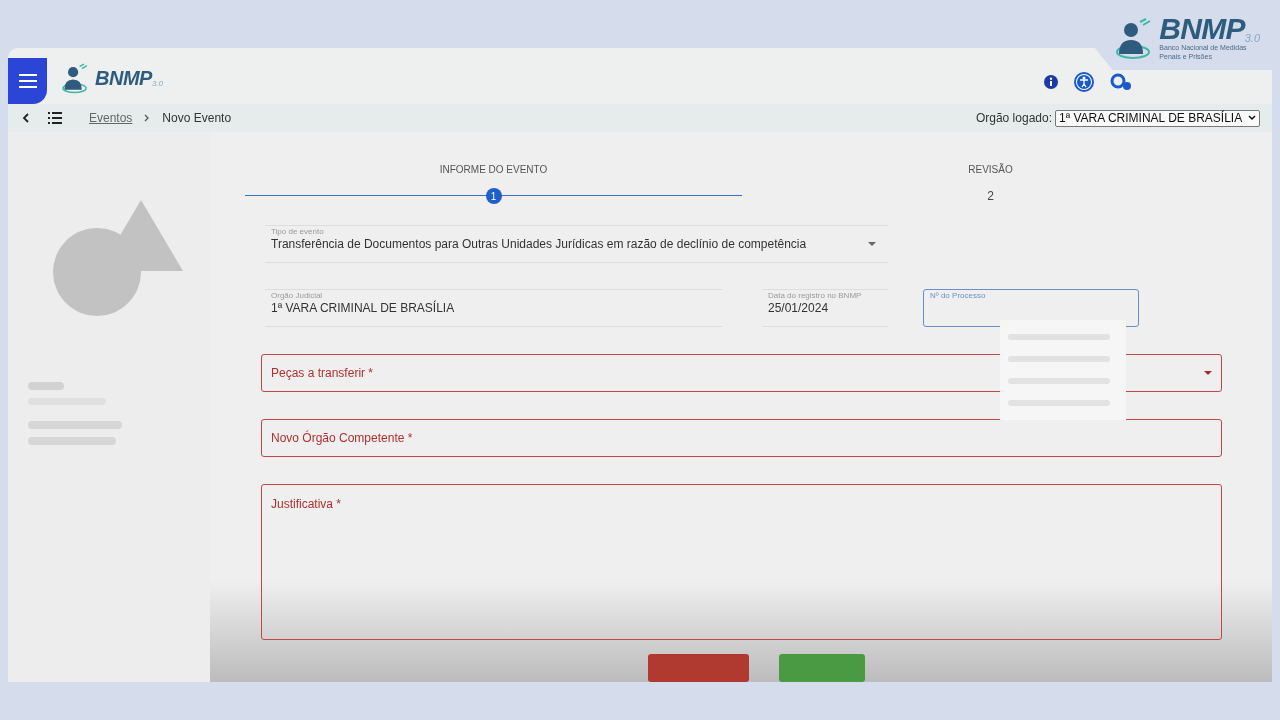 This screenshot has width=1280, height=720. What do you see at coordinates (118, 258) in the screenshot?
I see `avatar-icon` at bounding box center [118, 258].